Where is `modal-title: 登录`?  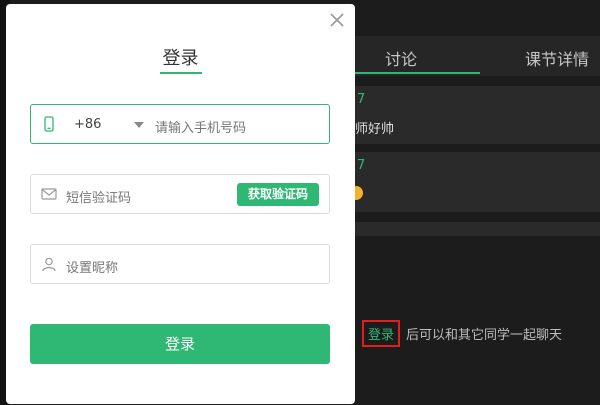 modal-title: 登录 is located at coordinates (180, 58).